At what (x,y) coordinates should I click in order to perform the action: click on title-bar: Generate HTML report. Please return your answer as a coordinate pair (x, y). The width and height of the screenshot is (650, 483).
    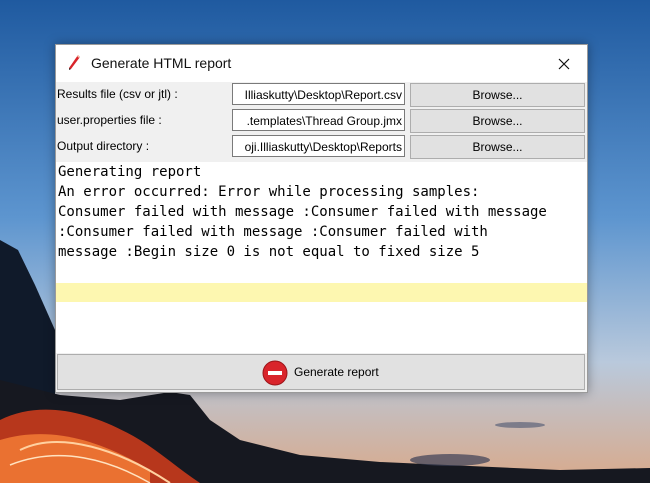
    Looking at the image, I should click on (321, 63).